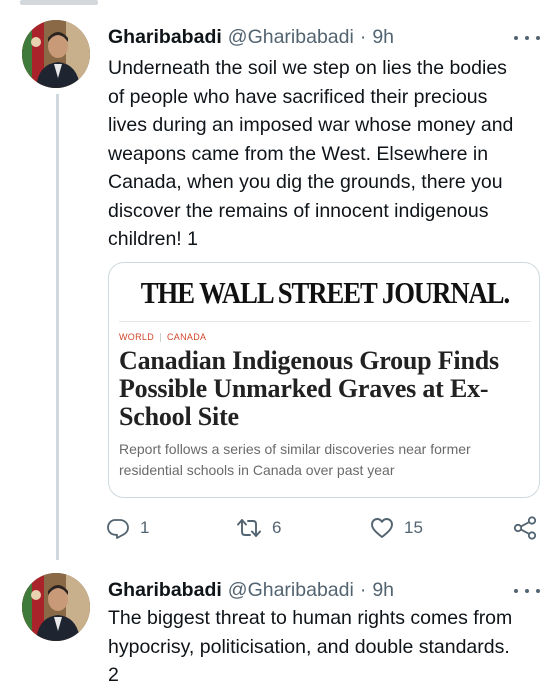  I want to click on author-name: Gharibabadi, so click(165, 590).